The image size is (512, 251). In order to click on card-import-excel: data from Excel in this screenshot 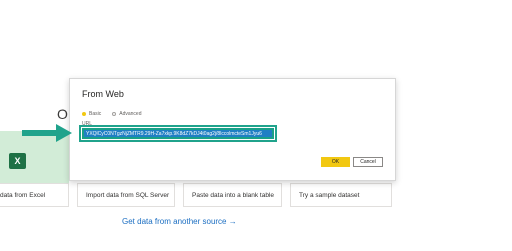, I will do `click(34, 195)`.